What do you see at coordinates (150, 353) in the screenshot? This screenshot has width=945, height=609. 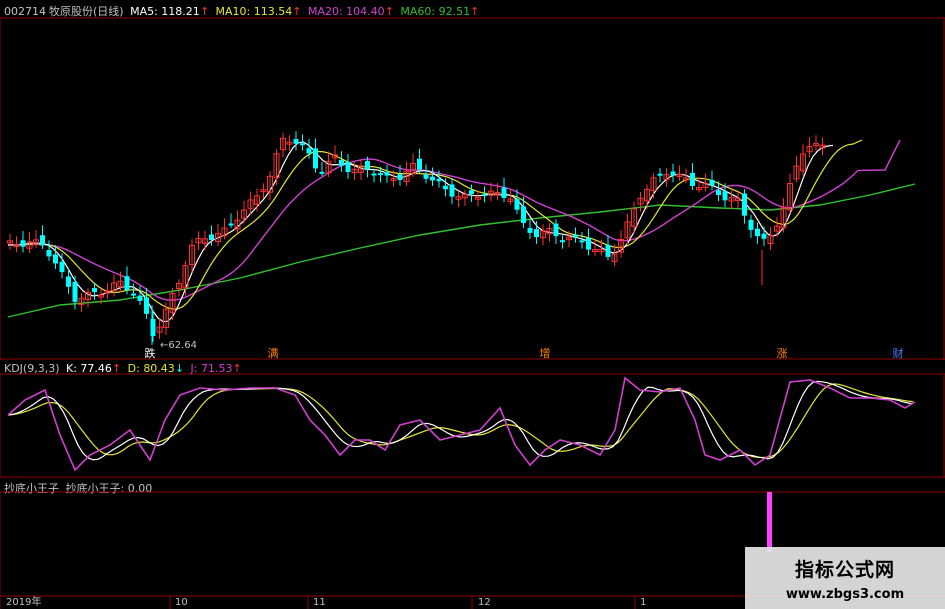 I see `event-marker: 跌` at bounding box center [150, 353].